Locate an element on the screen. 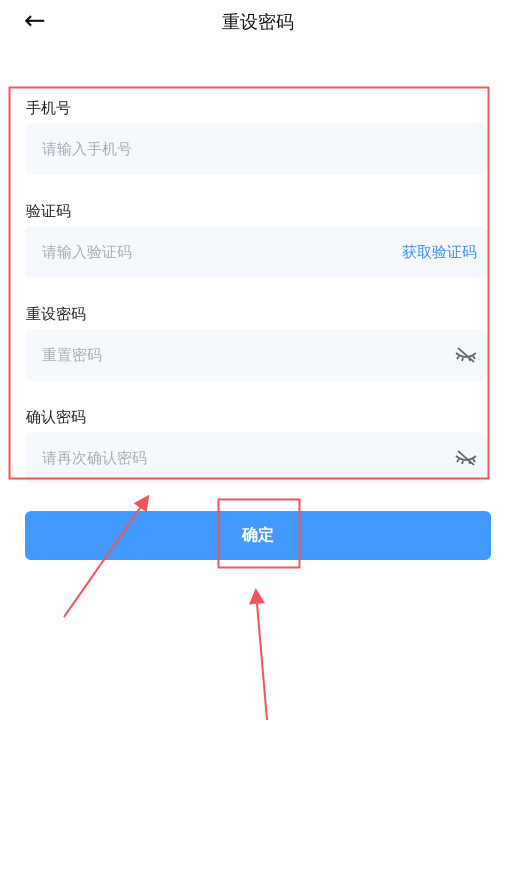  input-field: 重置密码 is located at coordinates (256, 355).